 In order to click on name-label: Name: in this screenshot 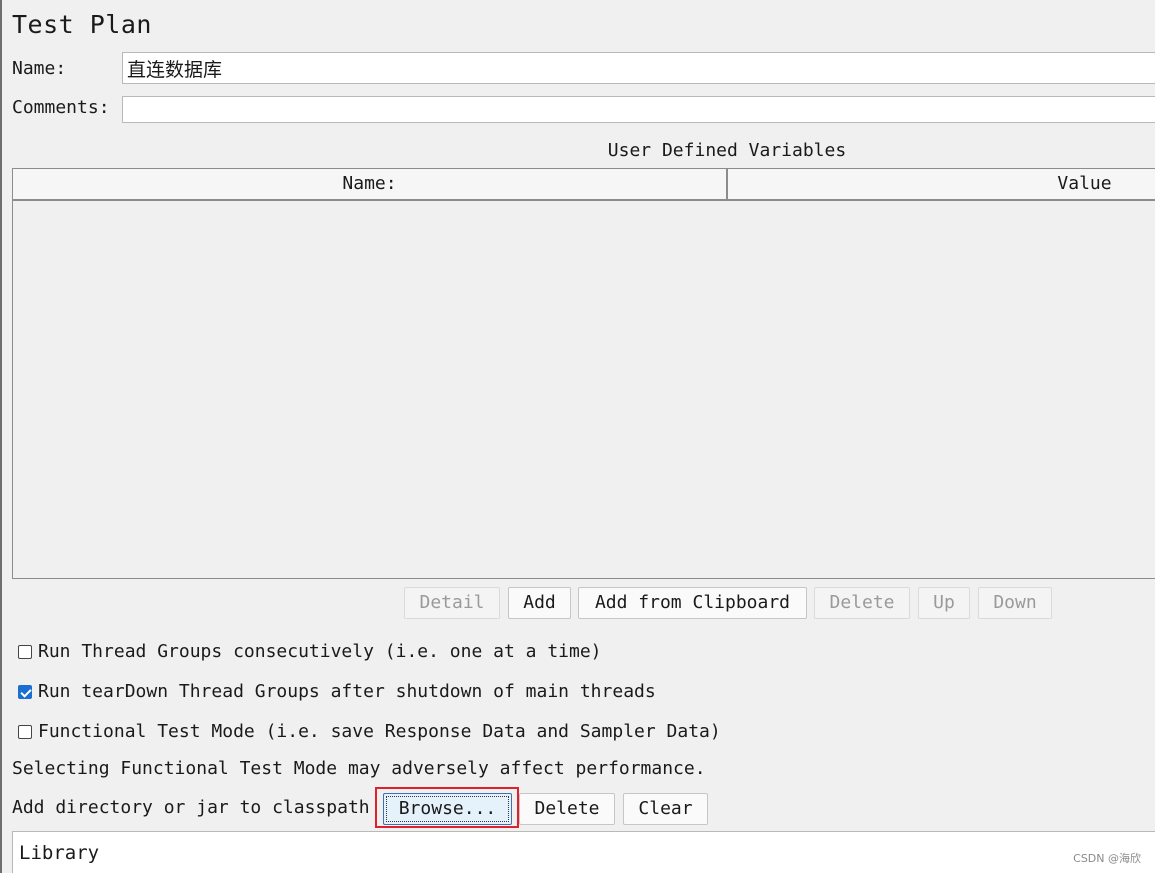, I will do `click(39, 68)`.